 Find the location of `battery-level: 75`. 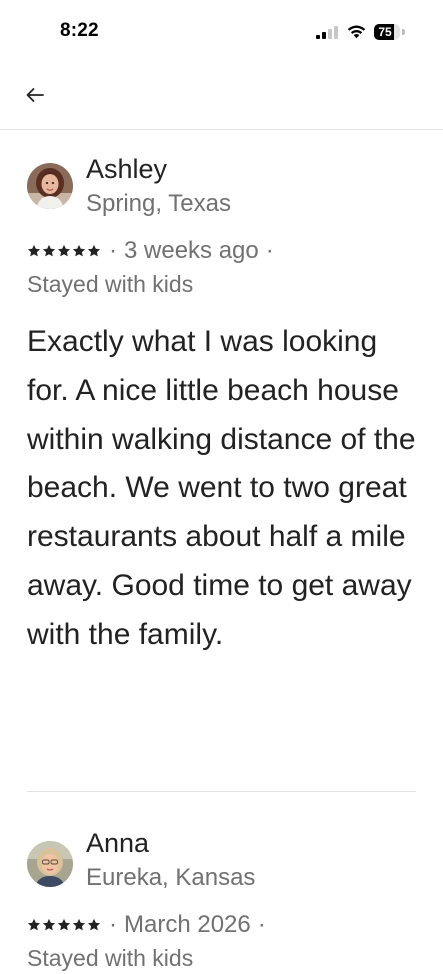

battery-level: 75 is located at coordinates (385, 32).